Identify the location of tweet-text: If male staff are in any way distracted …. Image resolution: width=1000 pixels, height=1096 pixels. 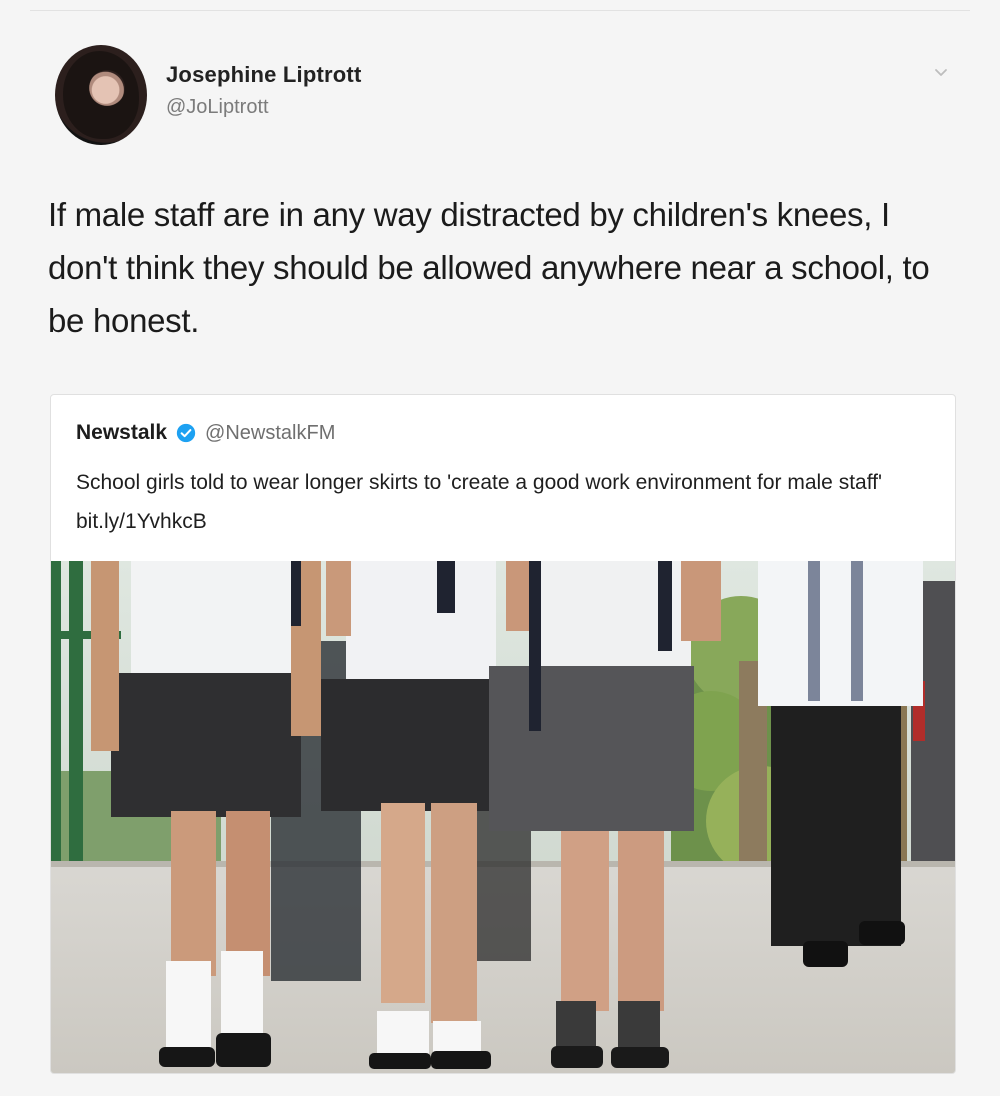
(489, 267).